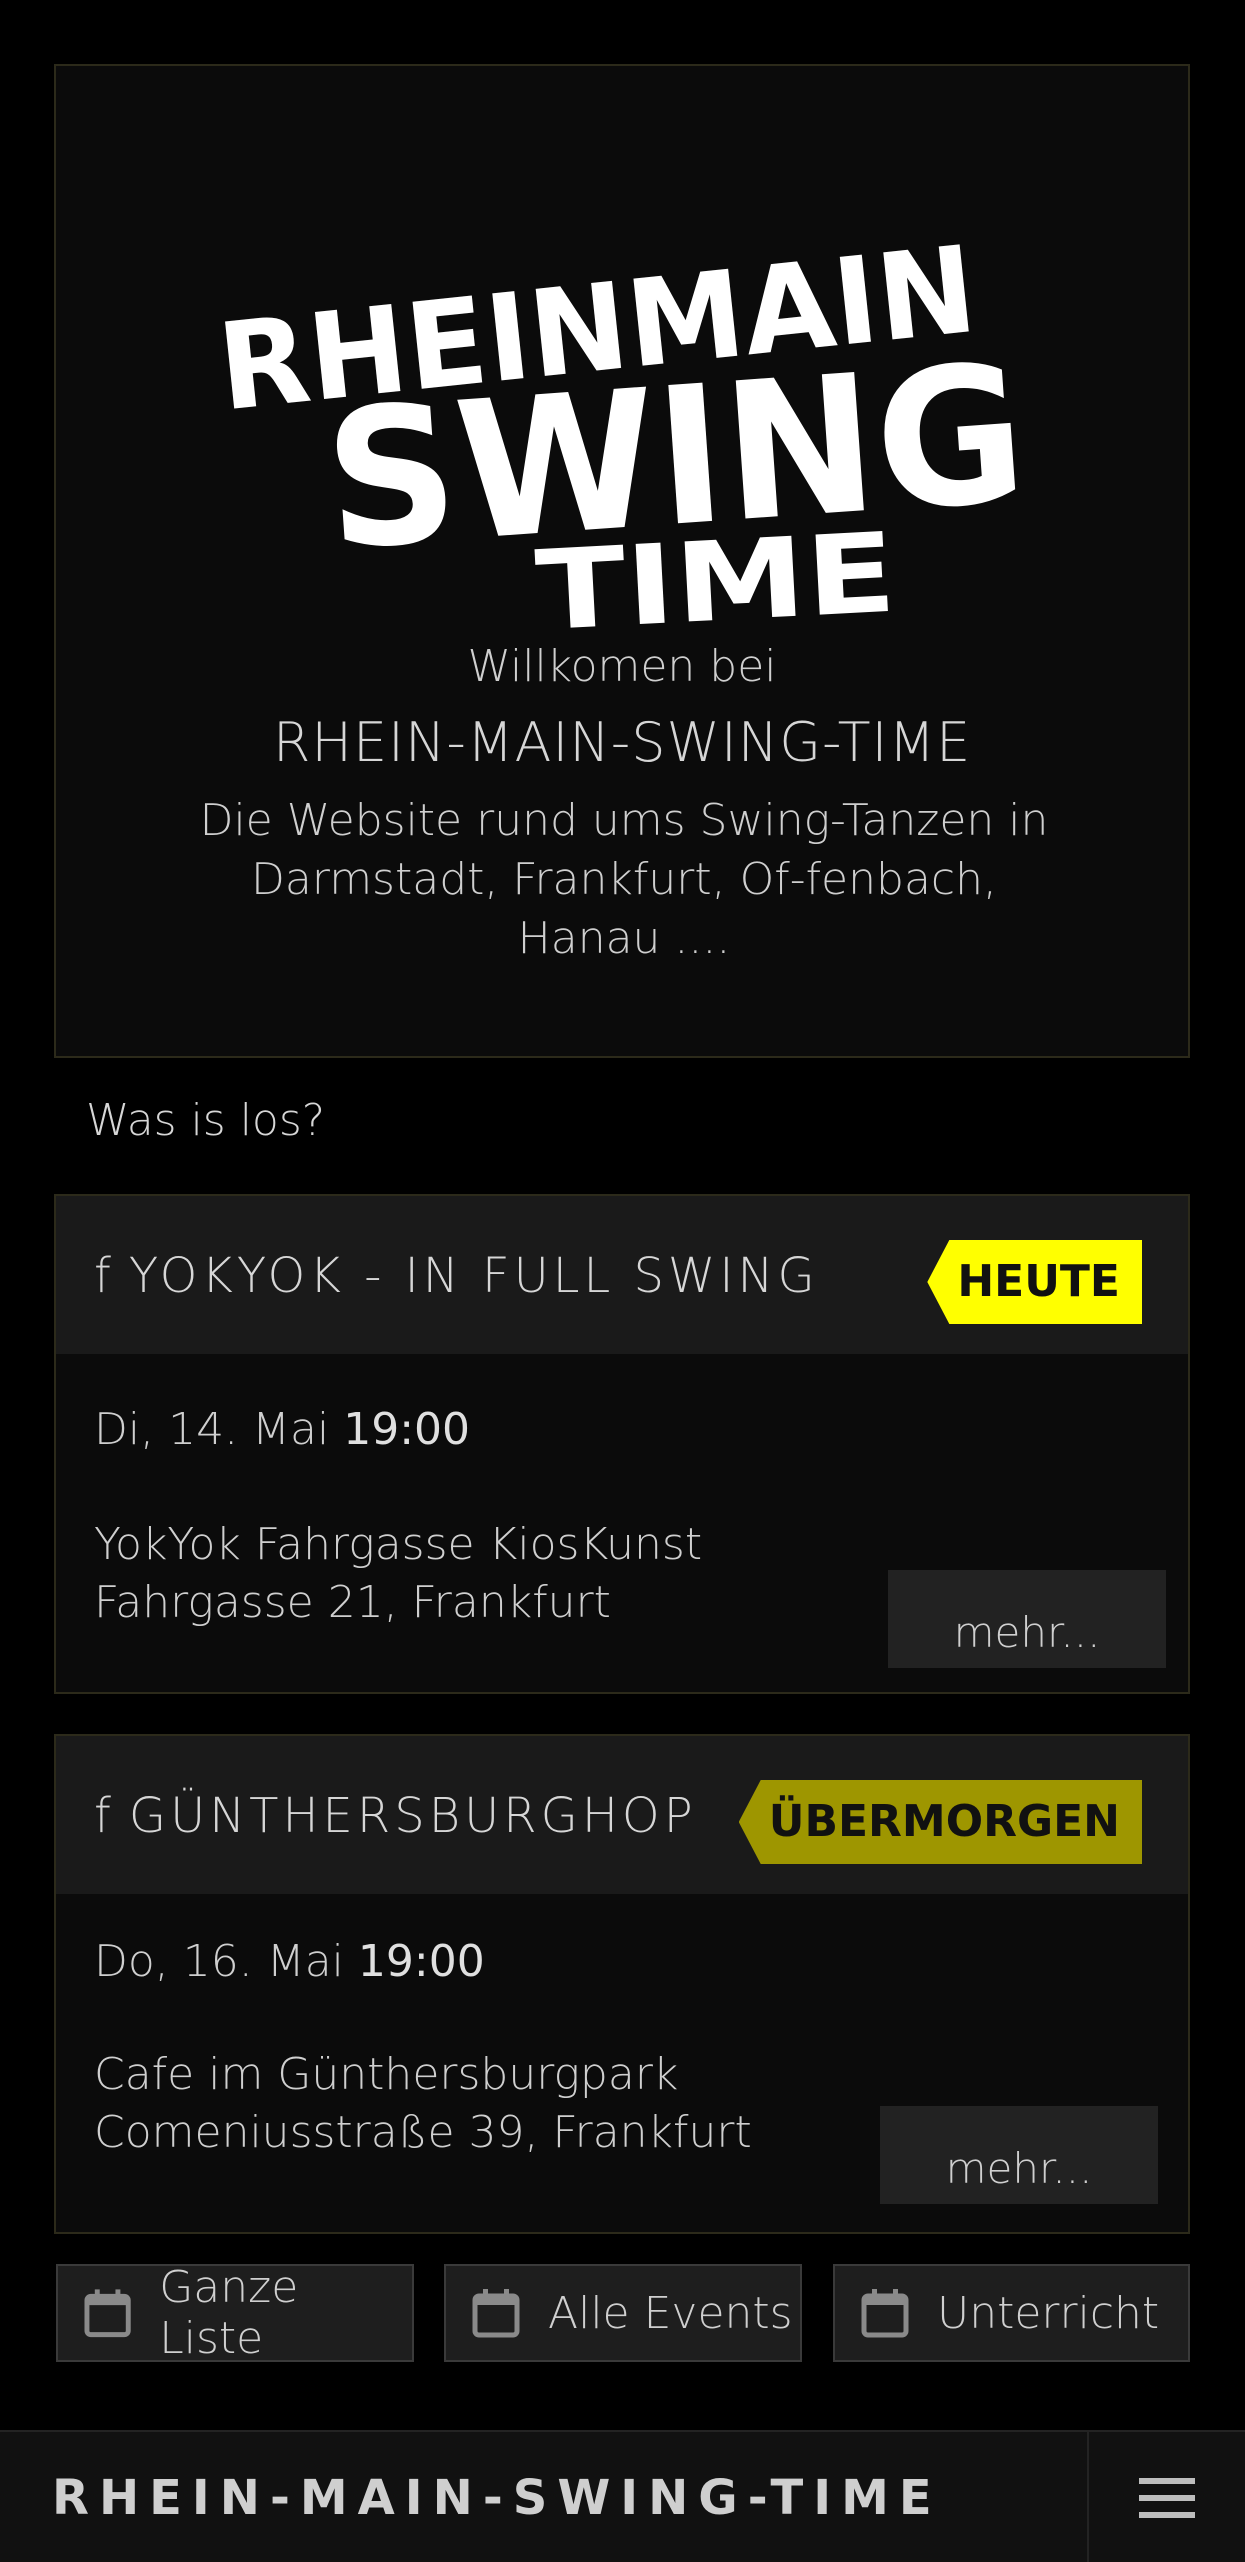 This screenshot has height=2562, width=1245. Describe the element at coordinates (670, 2313) in the screenshot. I see `nav-button-label: Alle Events` at that location.